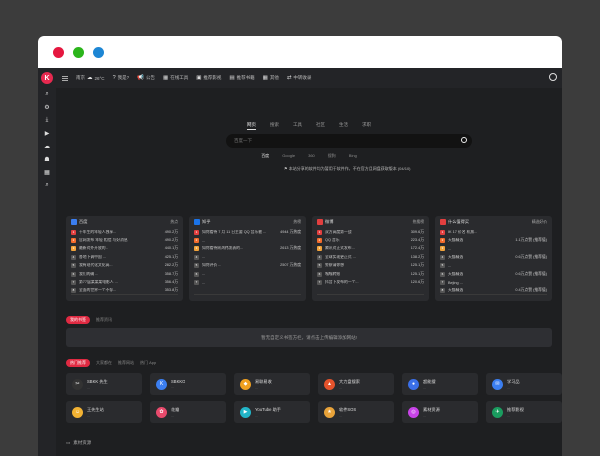 This screenshot has height=456, width=600. Describe the element at coordinates (349, 141) in the screenshot. I see `search-input: 百度一下` at that location.